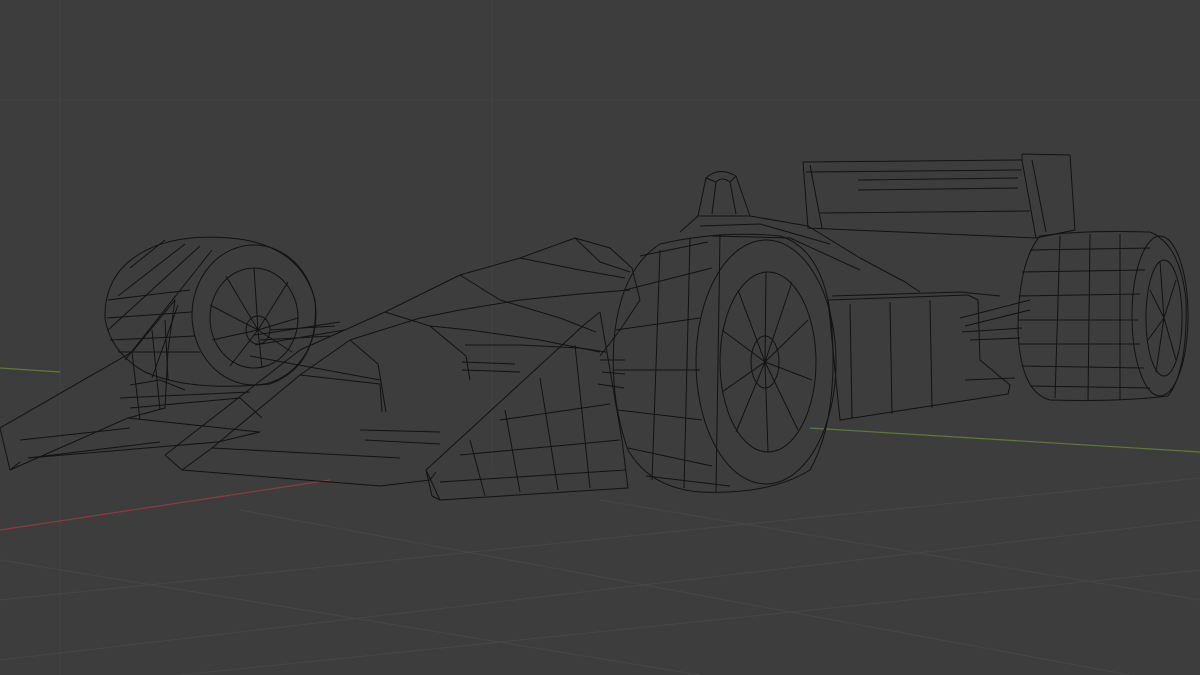  I want to click on front-wing-endplate-right, so click(527, 406).